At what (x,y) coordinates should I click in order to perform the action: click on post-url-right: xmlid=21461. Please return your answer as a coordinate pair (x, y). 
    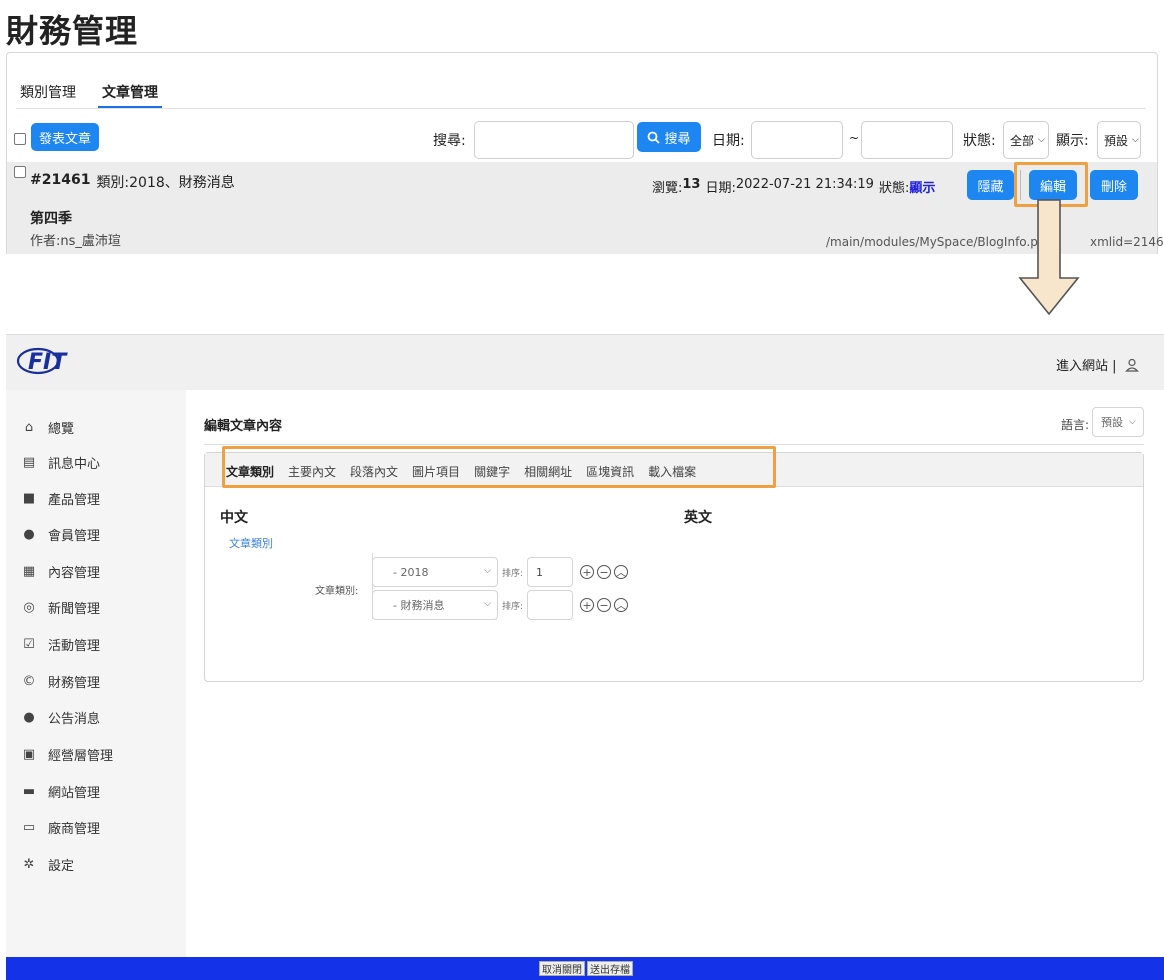
    Looking at the image, I should click on (1127, 242).